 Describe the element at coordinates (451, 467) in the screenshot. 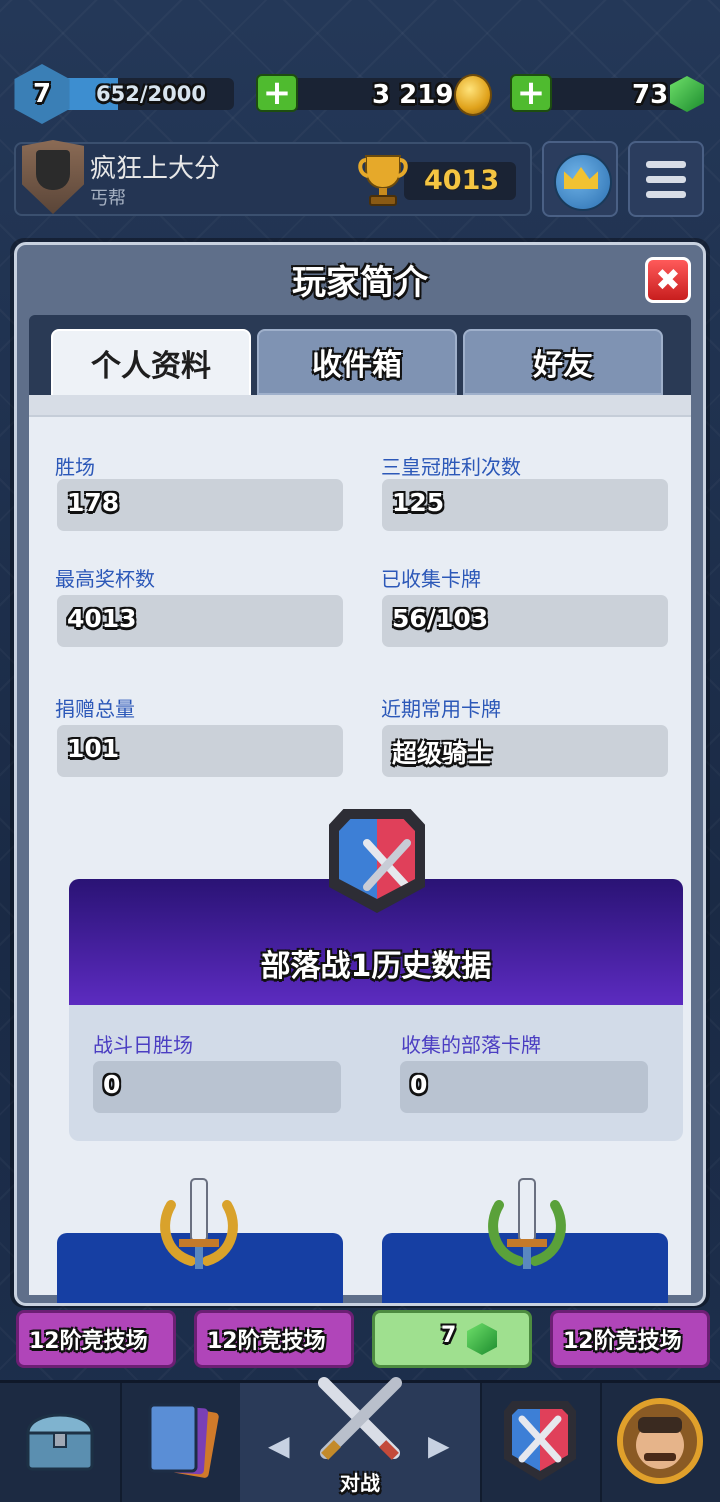

I see `three-crown-label: 三皇冠胜利次数` at that location.